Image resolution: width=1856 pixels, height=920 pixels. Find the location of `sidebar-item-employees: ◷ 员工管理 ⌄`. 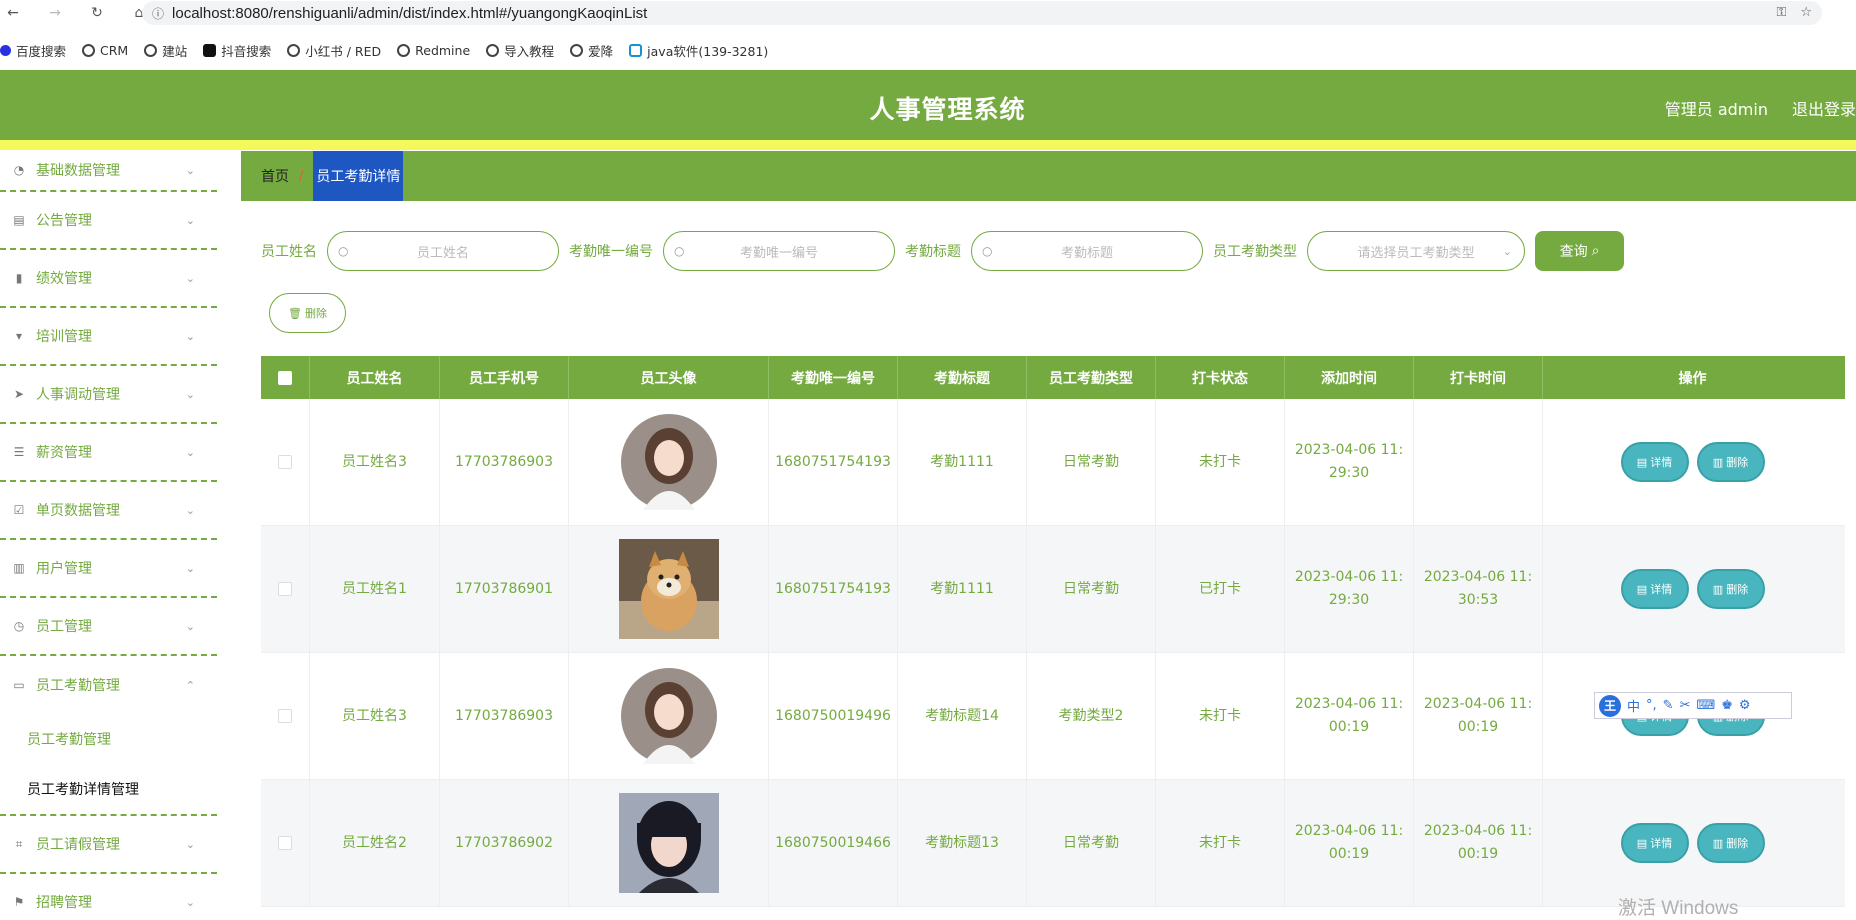

sidebar-item-employees: ◷ 员工管理 ⌄ is located at coordinates (108, 627).